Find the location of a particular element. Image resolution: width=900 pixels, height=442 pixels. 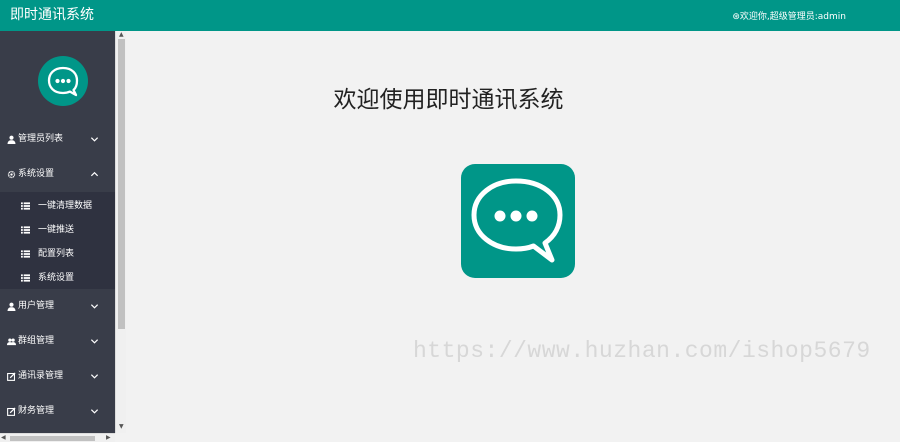

watermark-url: https://www.huzhan.com/ishop5679 is located at coordinates (642, 351).